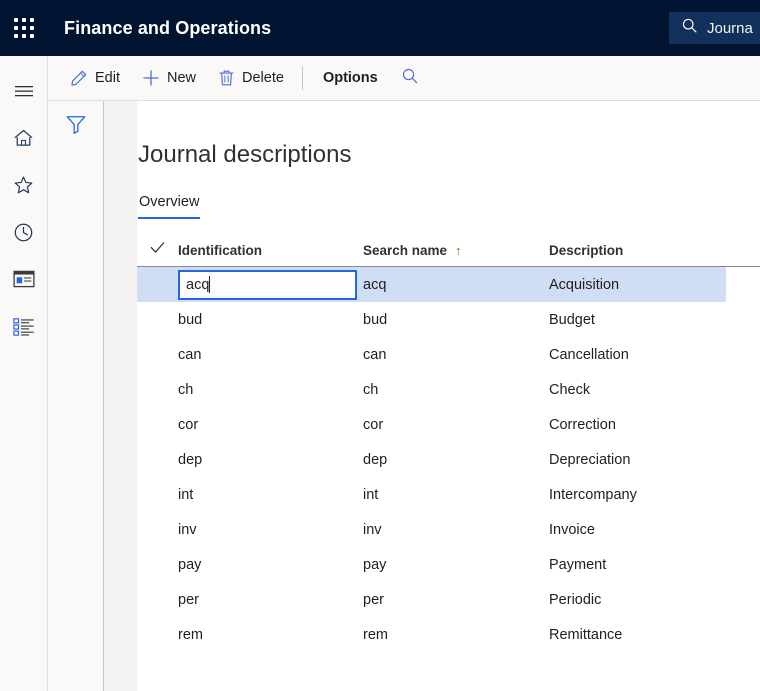 Image resolution: width=760 pixels, height=691 pixels. What do you see at coordinates (654, 635) in the screenshot?
I see `description-cell: Remittance` at bounding box center [654, 635].